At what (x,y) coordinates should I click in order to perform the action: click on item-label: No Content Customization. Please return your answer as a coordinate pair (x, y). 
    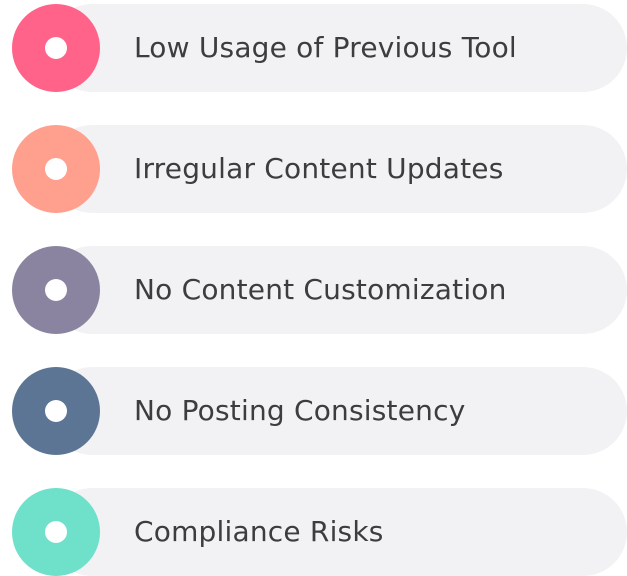
    Looking at the image, I should click on (320, 289).